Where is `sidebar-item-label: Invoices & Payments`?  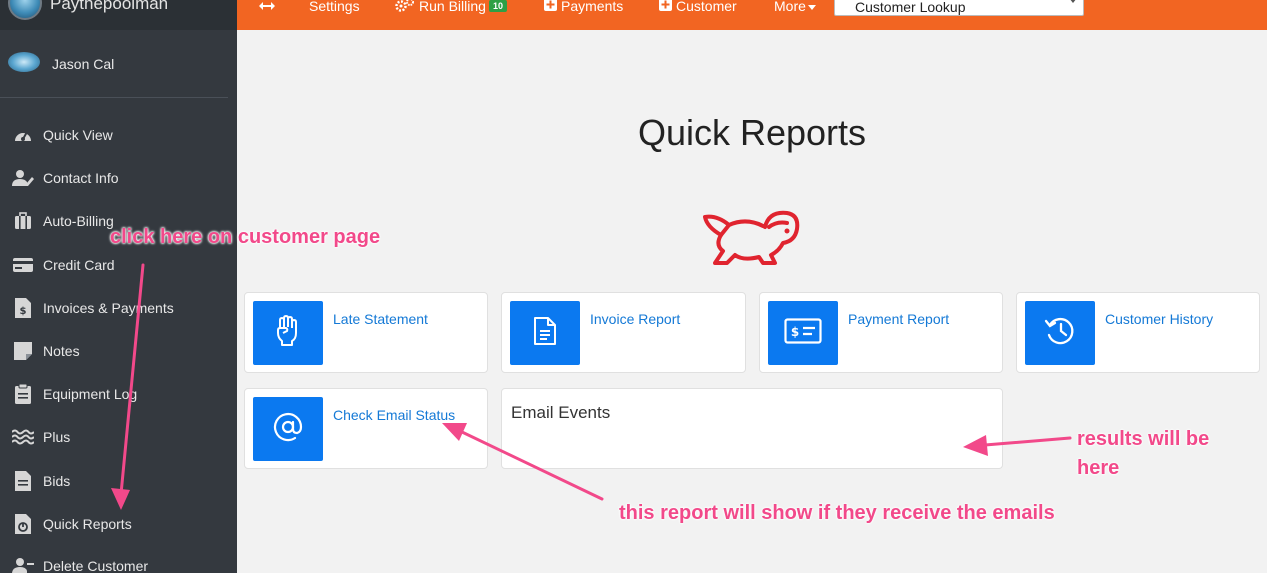 sidebar-item-label: Invoices & Payments is located at coordinates (108, 308).